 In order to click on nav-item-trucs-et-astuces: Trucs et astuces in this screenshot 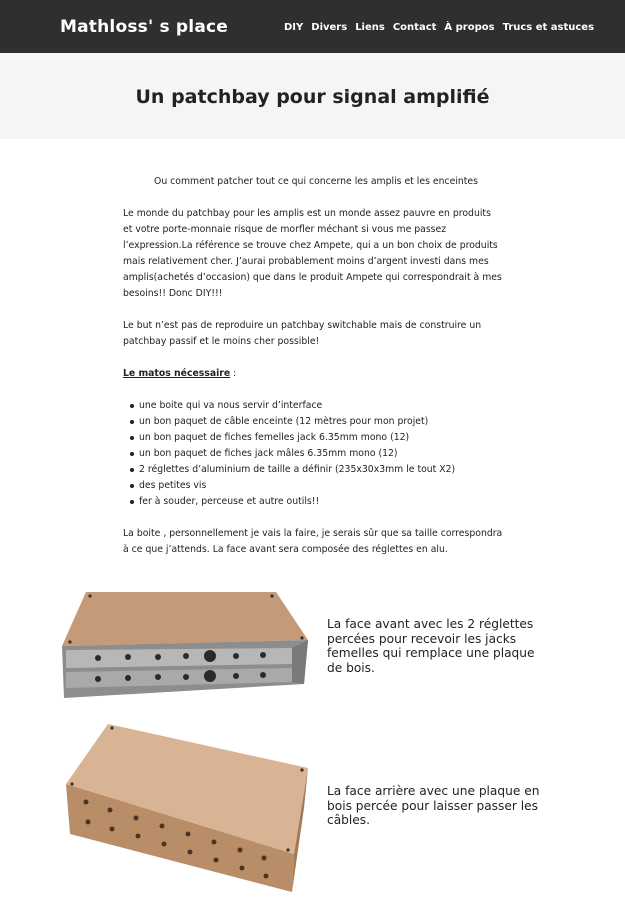, I will do `click(548, 27)`.